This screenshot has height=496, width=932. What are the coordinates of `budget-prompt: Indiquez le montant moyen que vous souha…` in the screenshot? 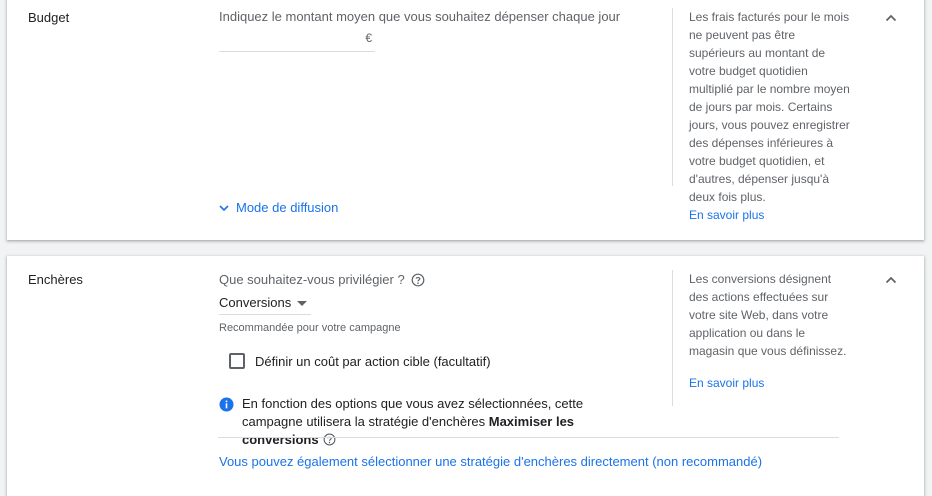 It's located at (420, 16).